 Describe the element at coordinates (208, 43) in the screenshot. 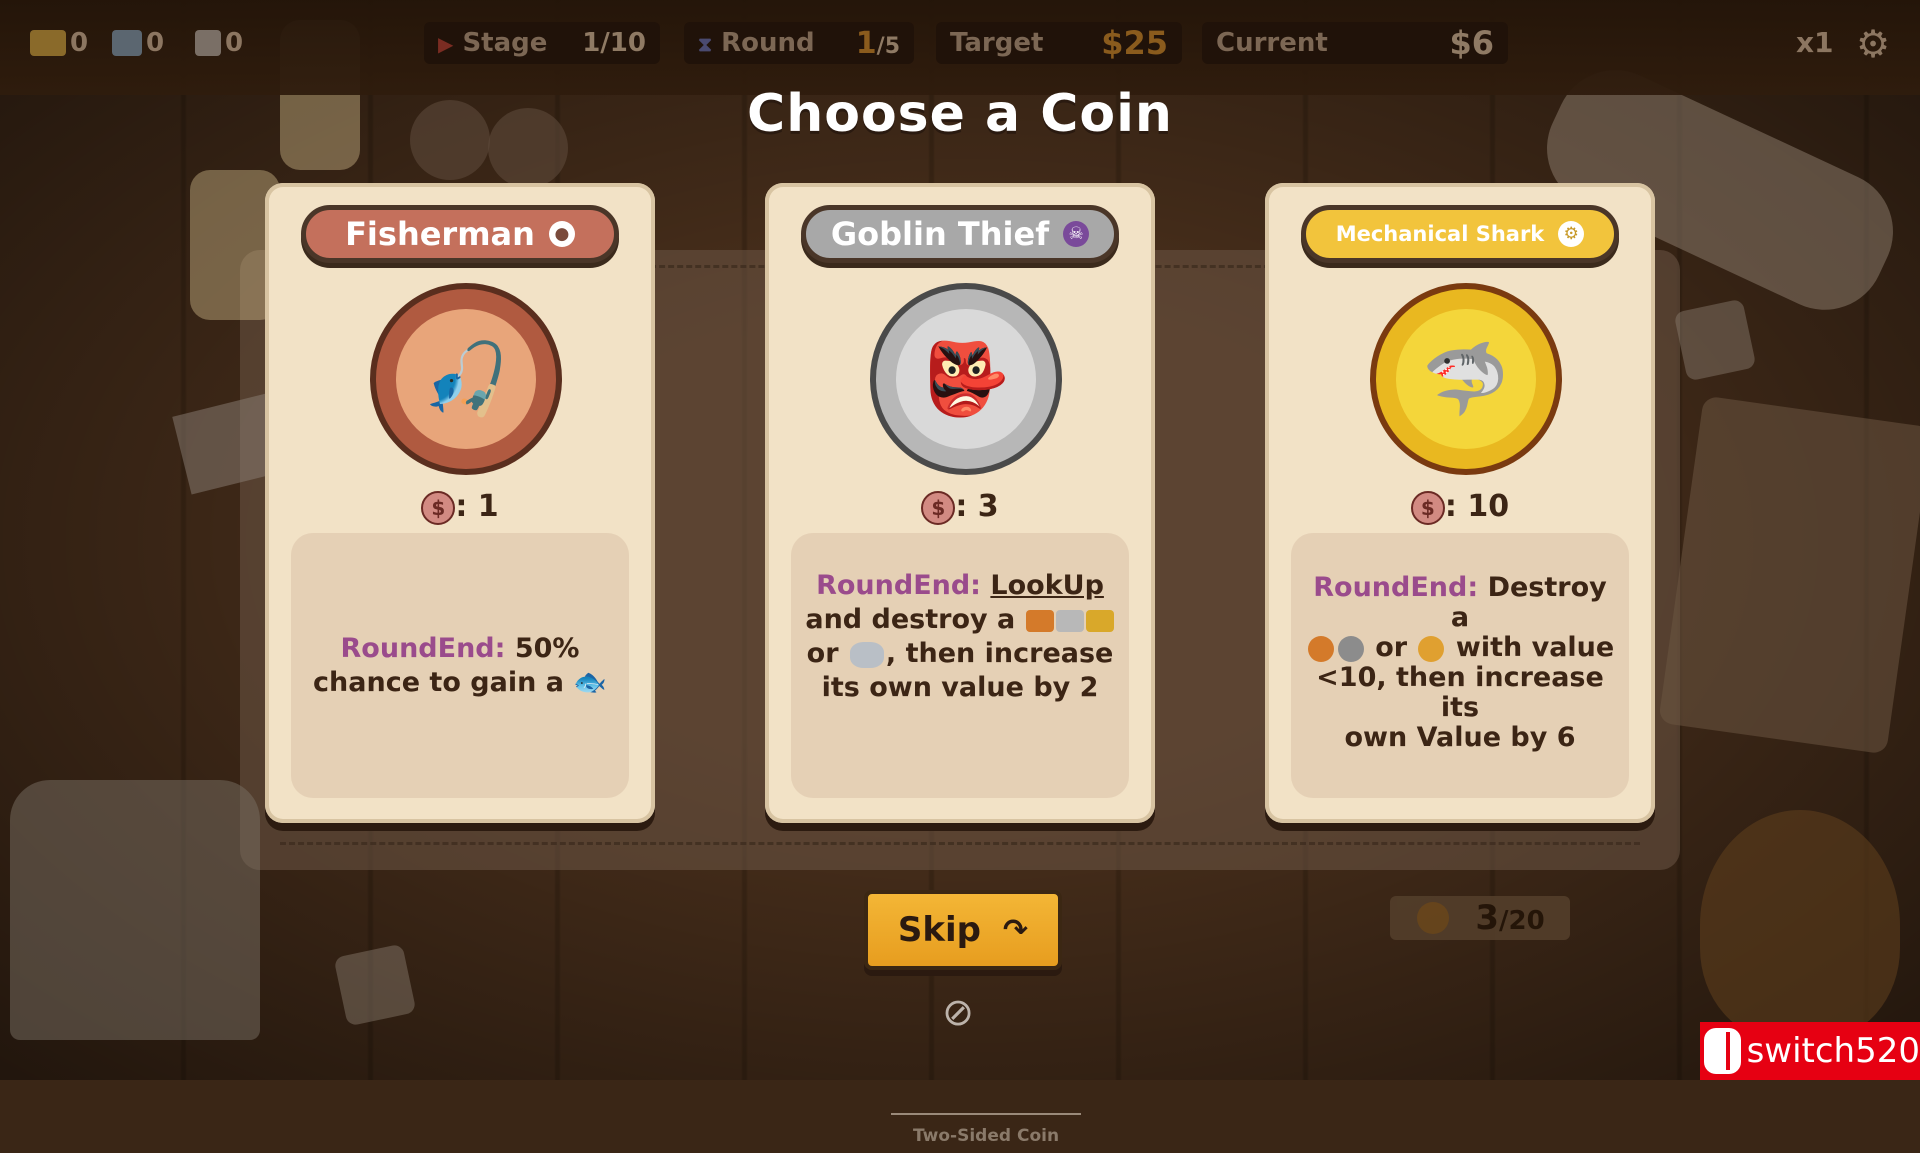

I see `card-icon` at that location.